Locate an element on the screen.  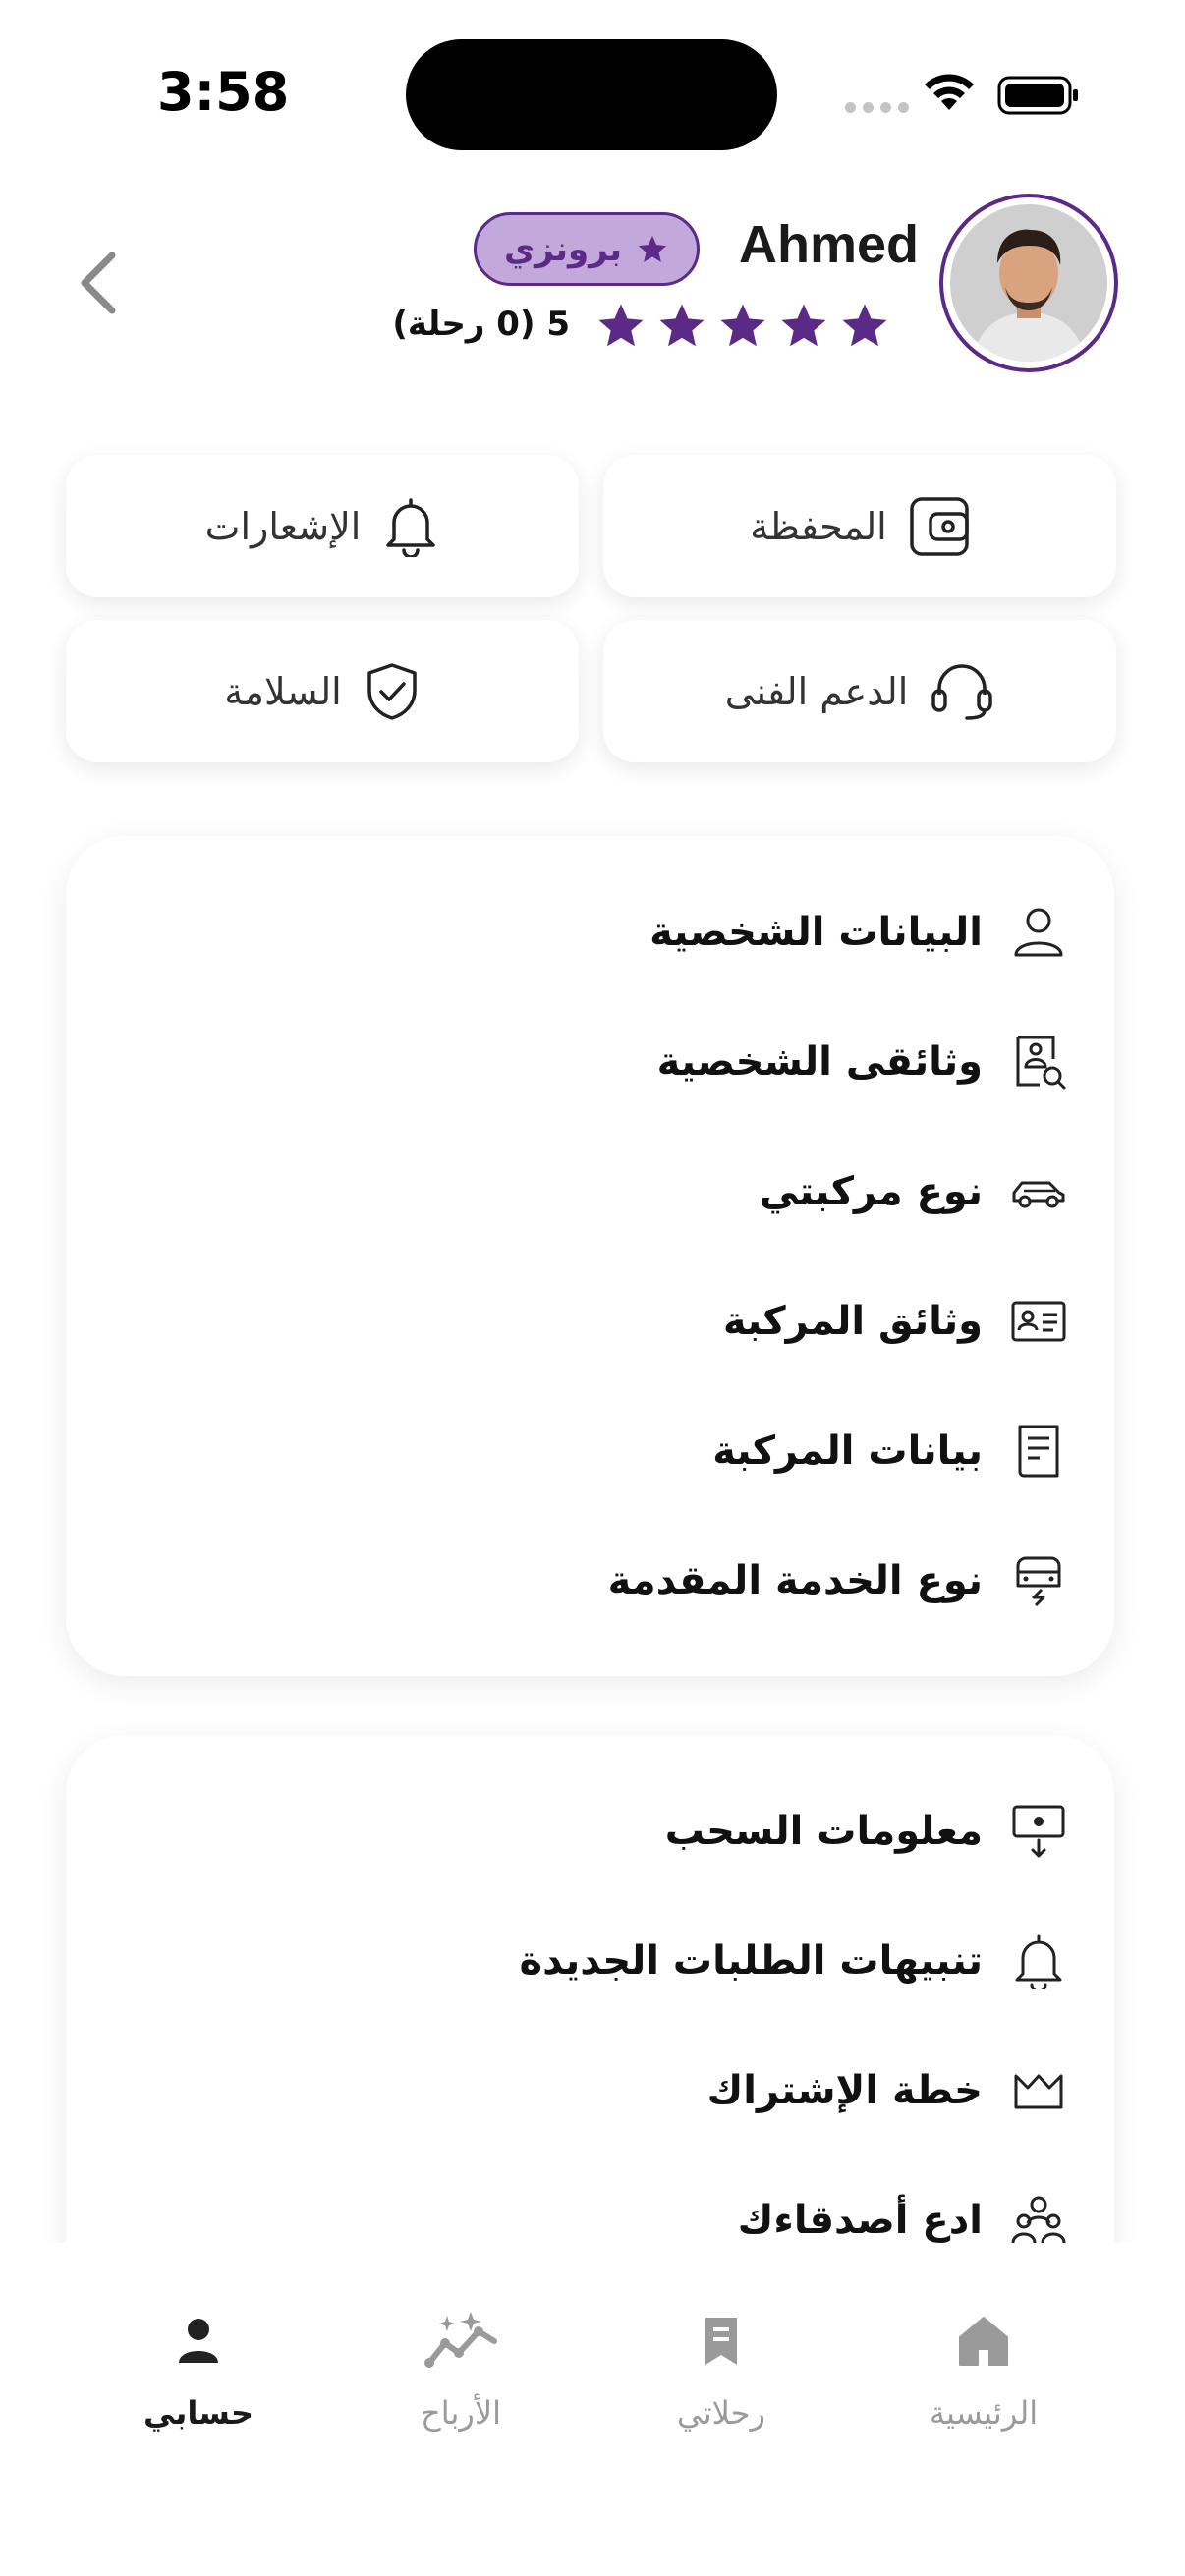
id-card-icon is located at coordinates (1038, 1321).